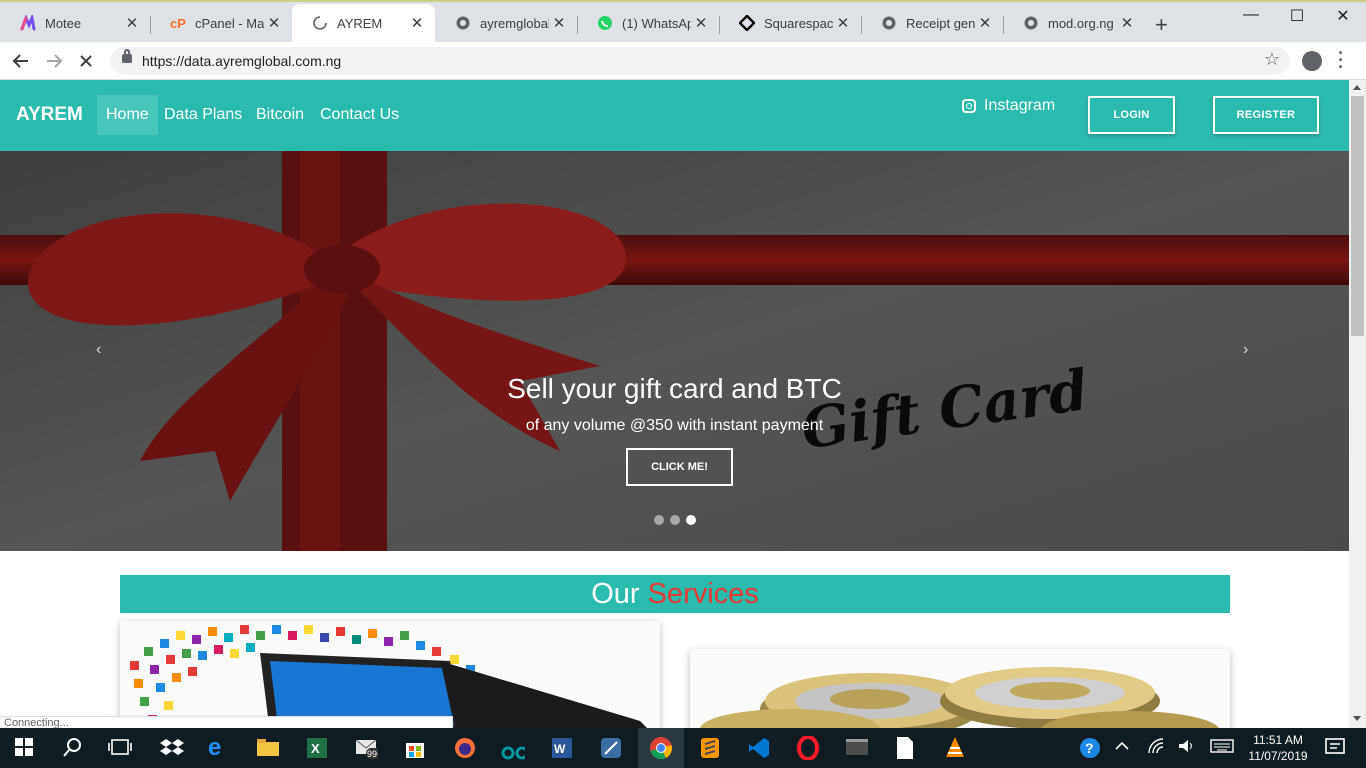  I want to click on stop-loading-button, so click(86, 61).